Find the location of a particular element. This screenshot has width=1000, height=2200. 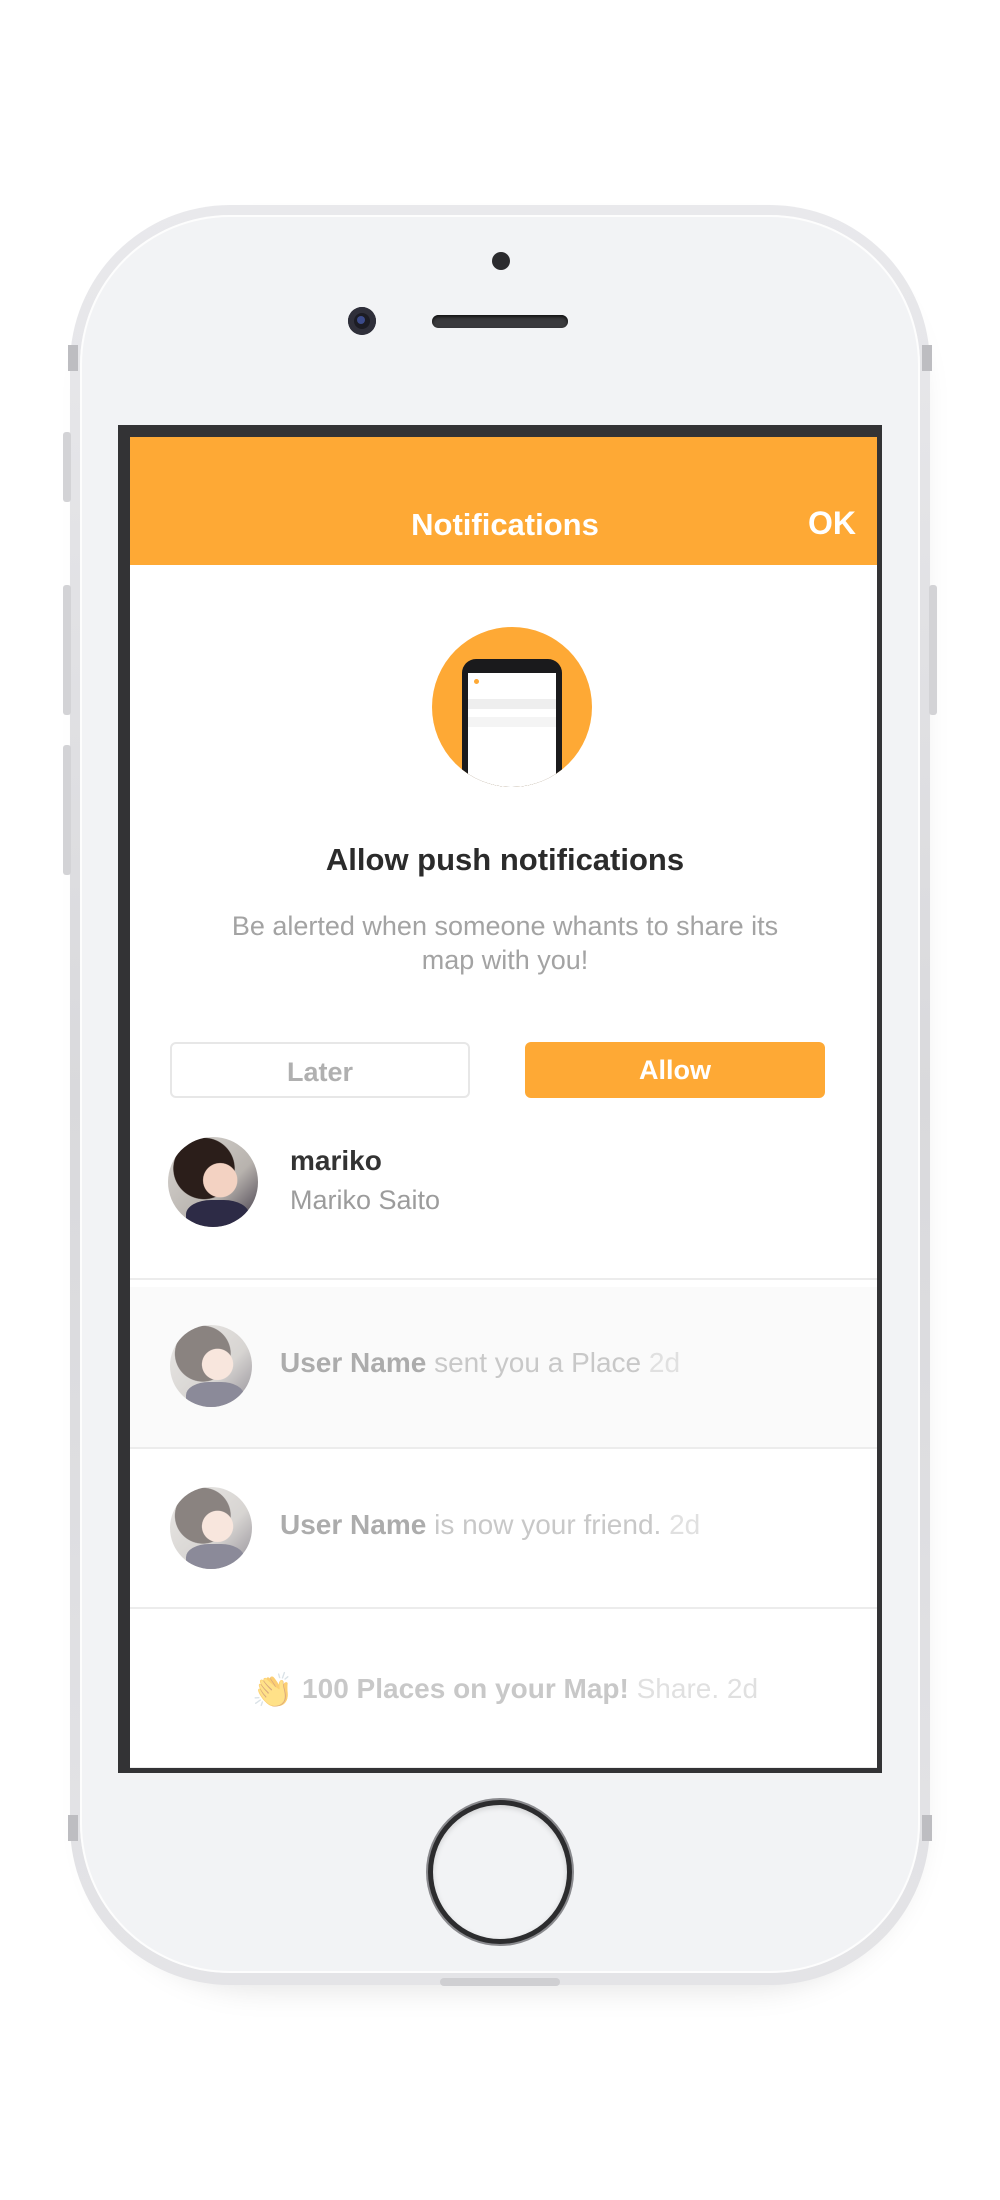

notification-item: User Name is now your friend. 2d is located at coordinates (503, 1529).